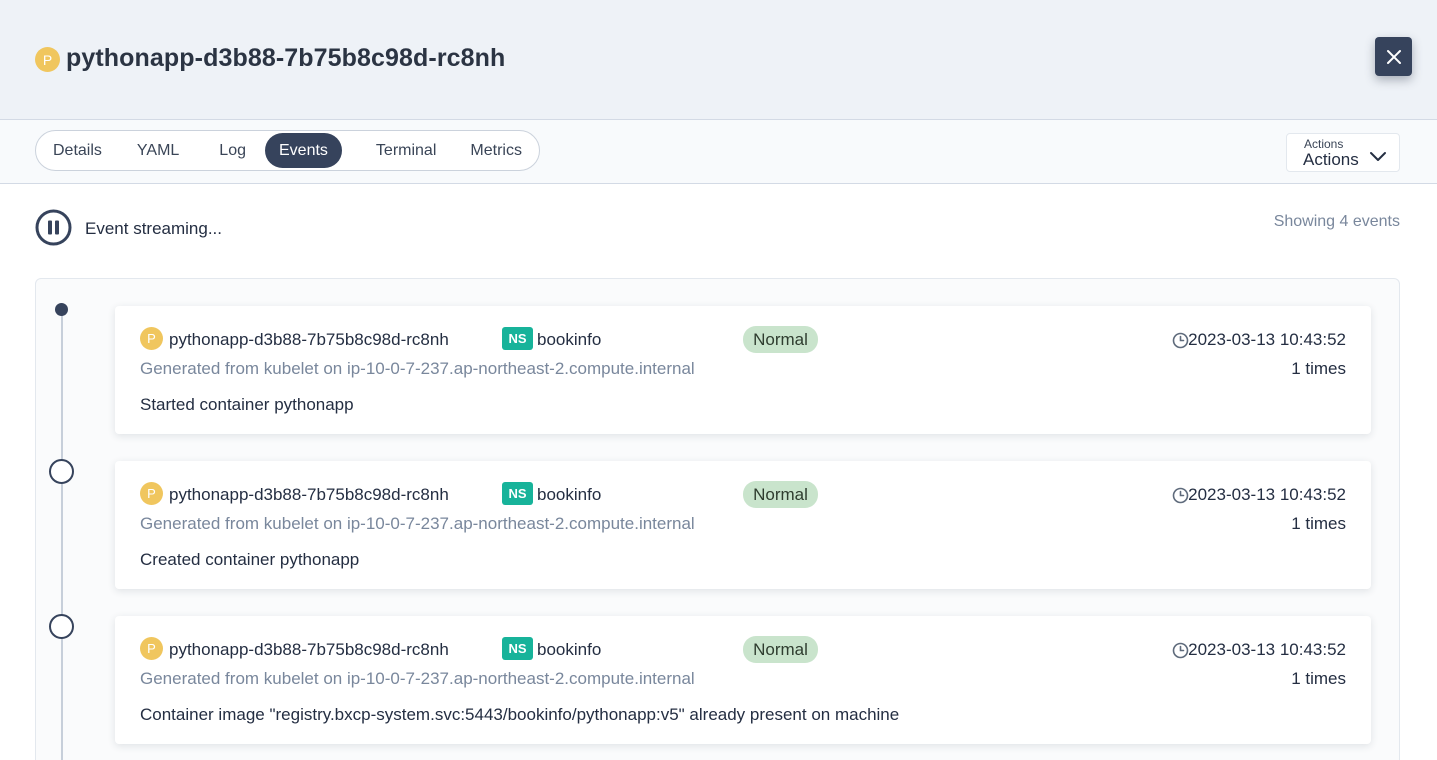  What do you see at coordinates (250, 559) in the screenshot?
I see `event-message: Created container pythonapp` at bounding box center [250, 559].